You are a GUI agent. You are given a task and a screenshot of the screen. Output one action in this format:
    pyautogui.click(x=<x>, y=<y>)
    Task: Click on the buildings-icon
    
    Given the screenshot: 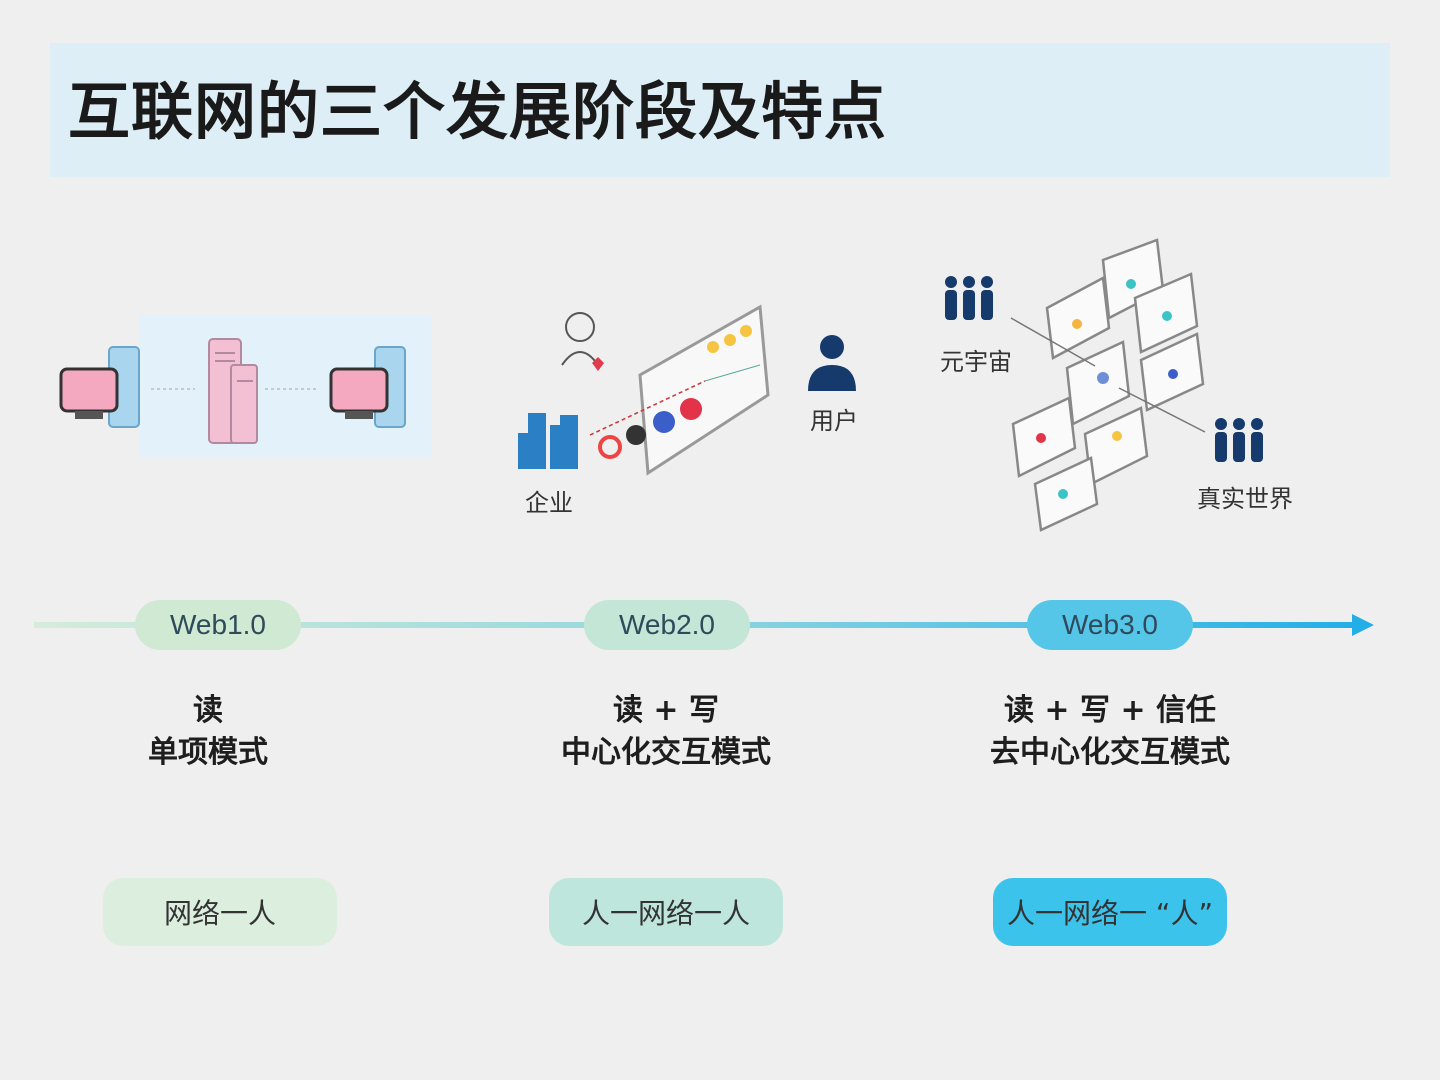 What is the action you would take?
    pyautogui.click(x=548, y=441)
    